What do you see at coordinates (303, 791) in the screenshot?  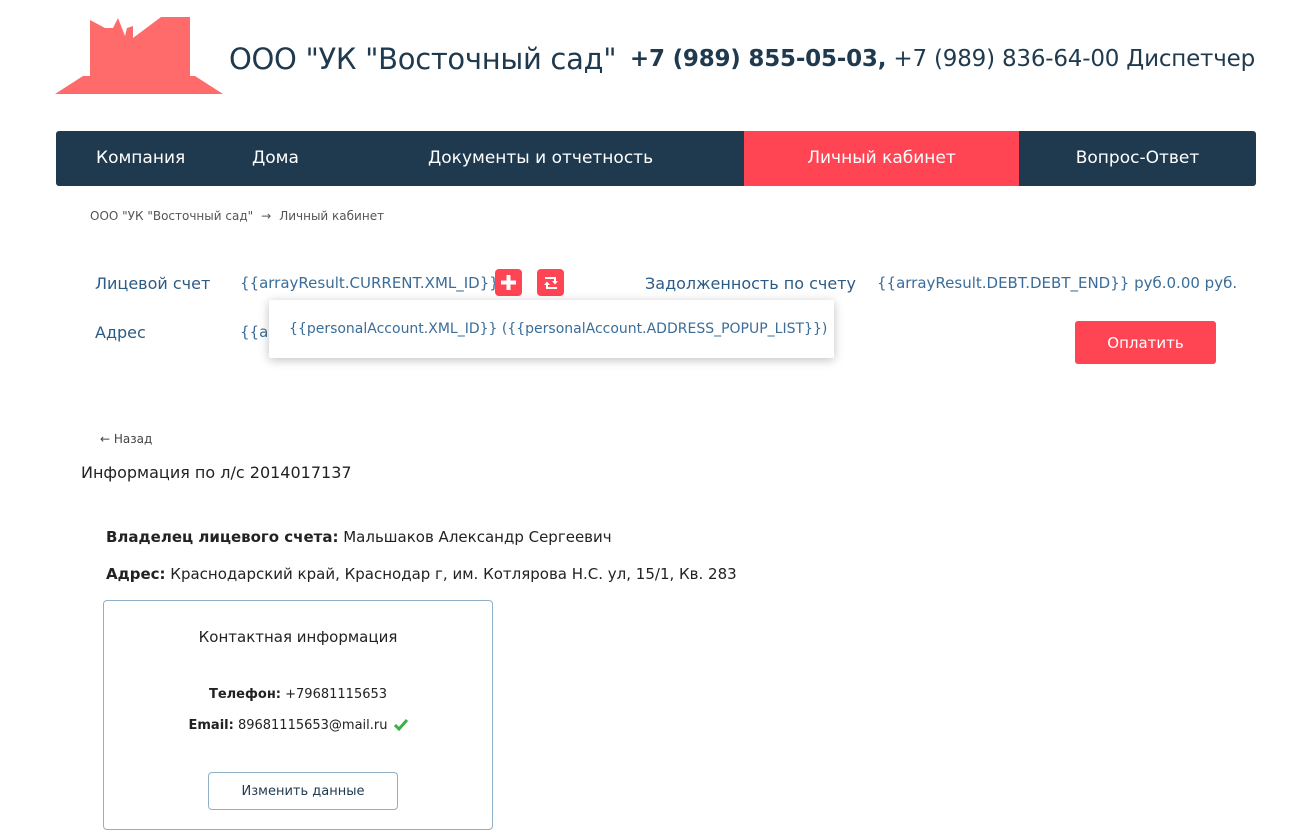 I see `edit-data-button: Изменить данные` at bounding box center [303, 791].